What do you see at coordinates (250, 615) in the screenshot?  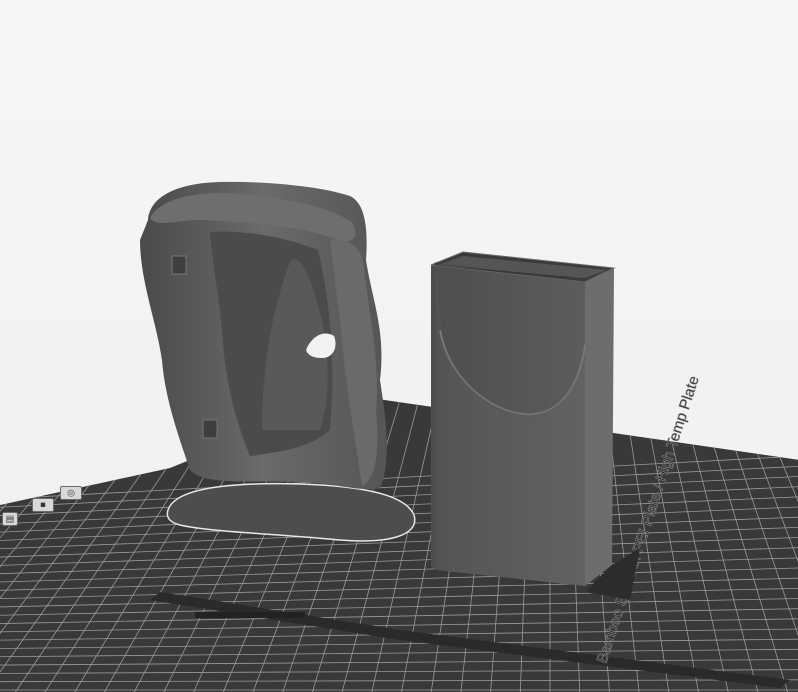 I see `build-plate-tab` at bounding box center [250, 615].